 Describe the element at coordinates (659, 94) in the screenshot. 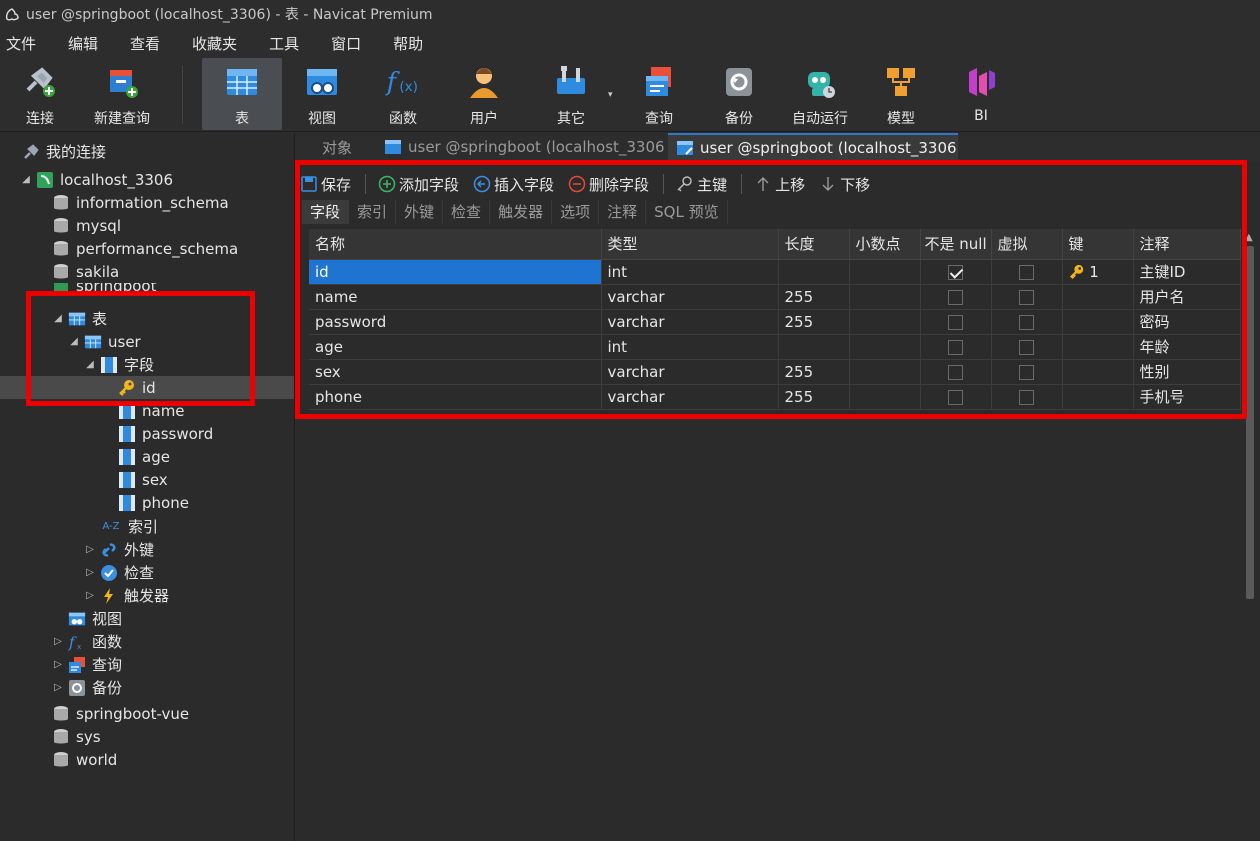

I see `toolbar-query-button: 查询` at that location.